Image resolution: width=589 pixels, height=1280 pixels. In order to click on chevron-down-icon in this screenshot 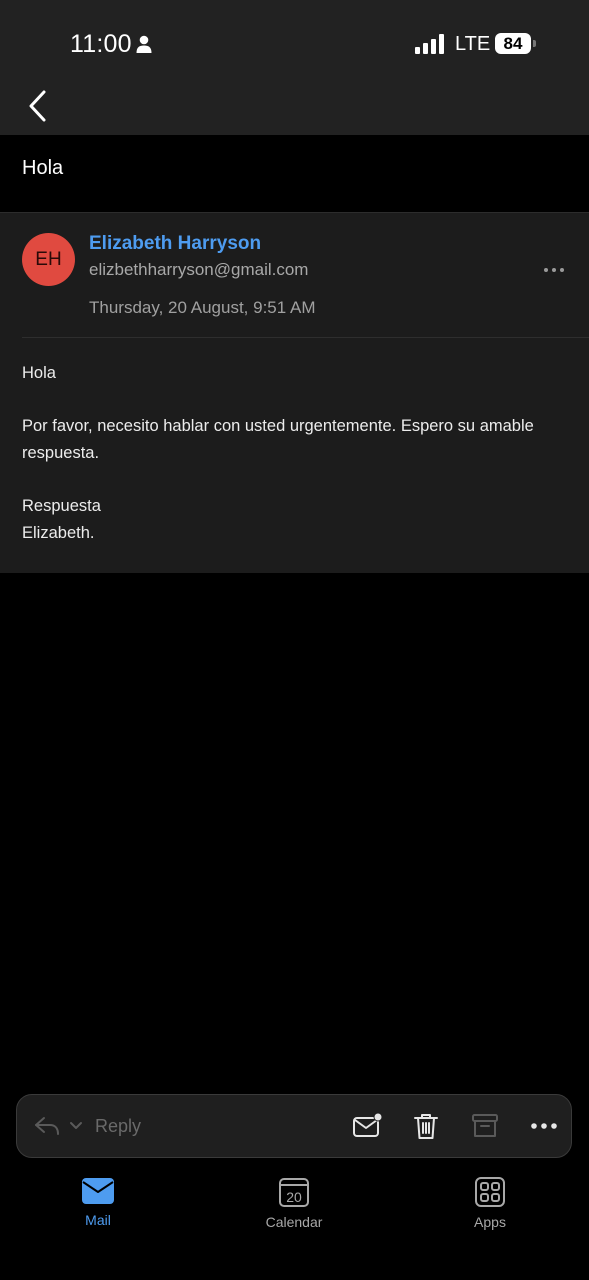, I will do `click(76, 1126)`.